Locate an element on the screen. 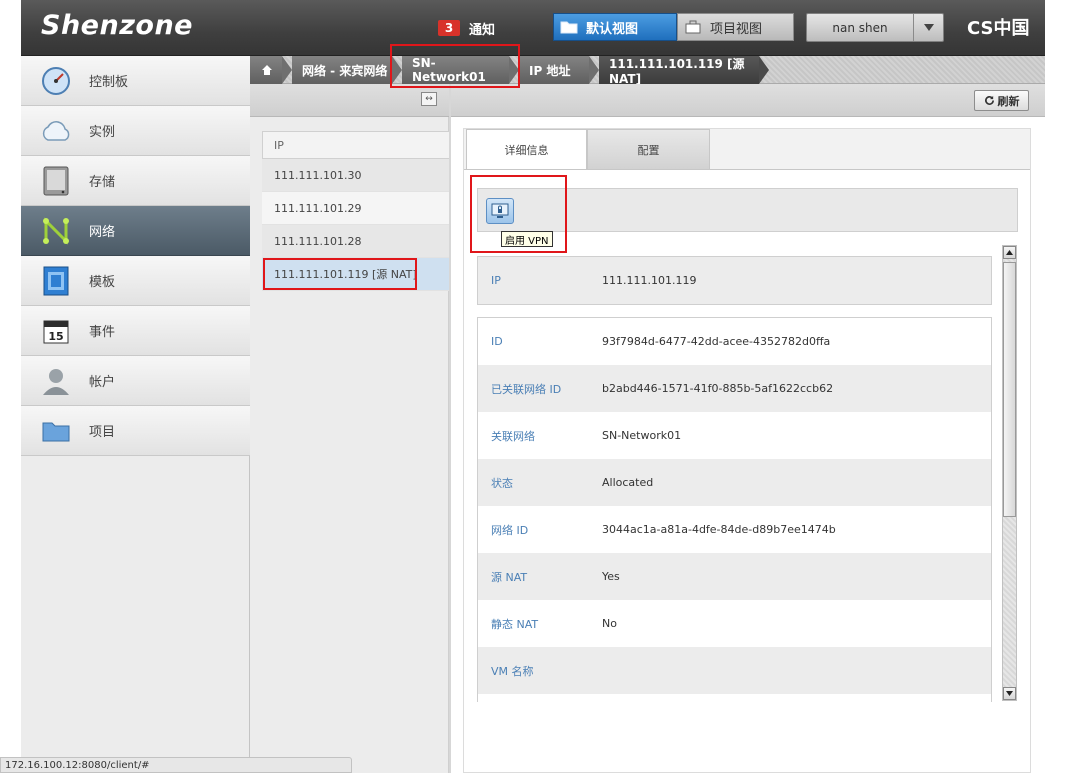 This screenshot has height=773, width=1065. detail-row-id: ID 93f7984d-6477-42dd-acee-4352782d0ffa is located at coordinates (734, 341).